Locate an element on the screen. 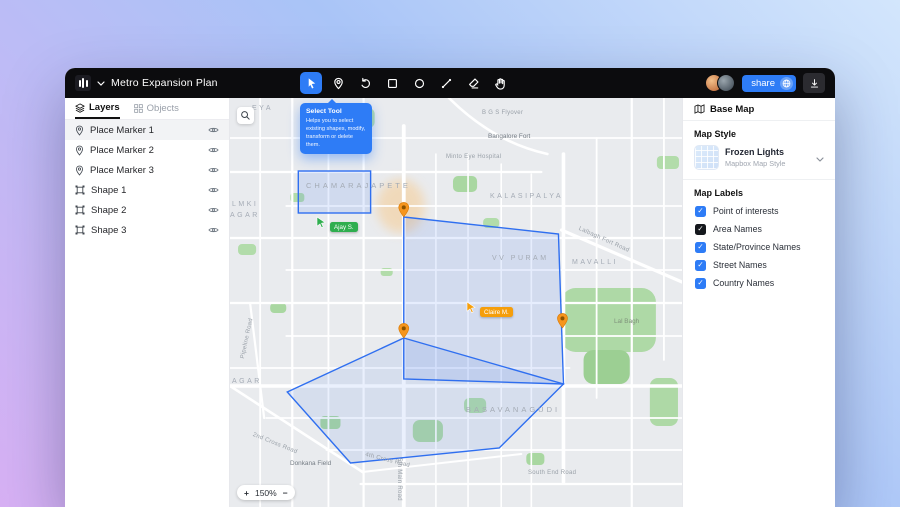  rectangle-tool is located at coordinates (392, 83).